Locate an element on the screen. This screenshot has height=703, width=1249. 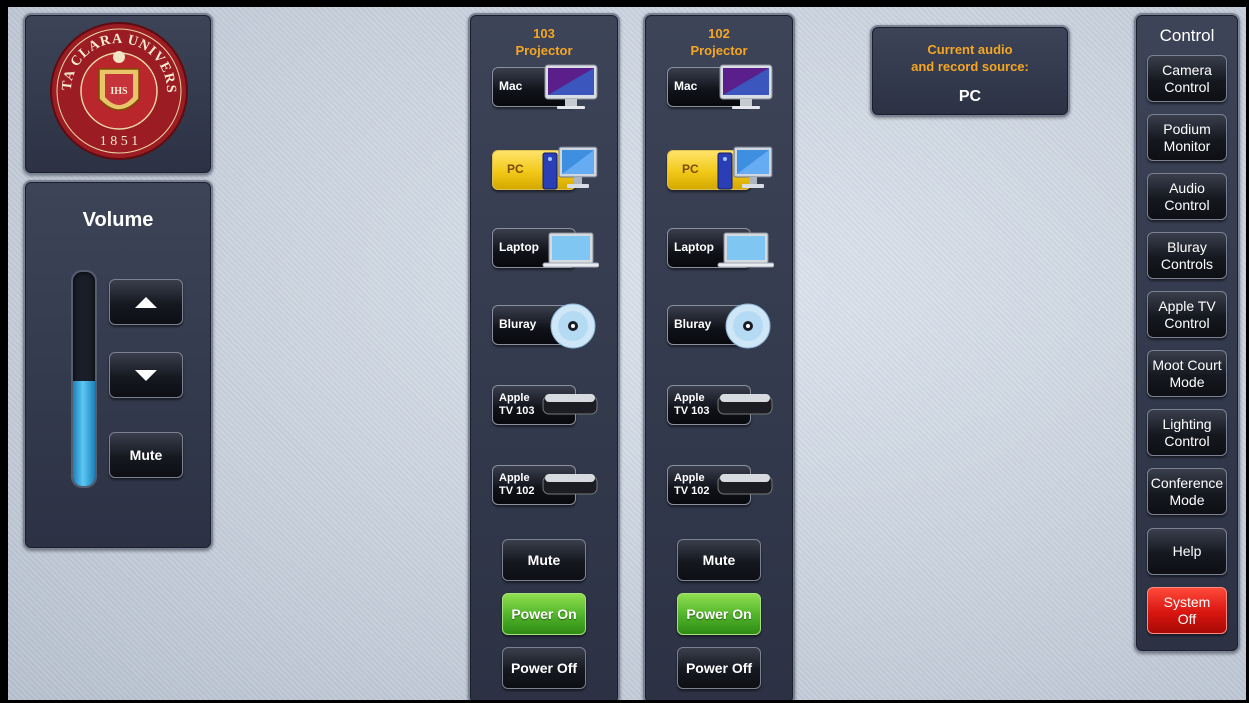
projector-title: 103 Projector is located at coordinates (544, 42).